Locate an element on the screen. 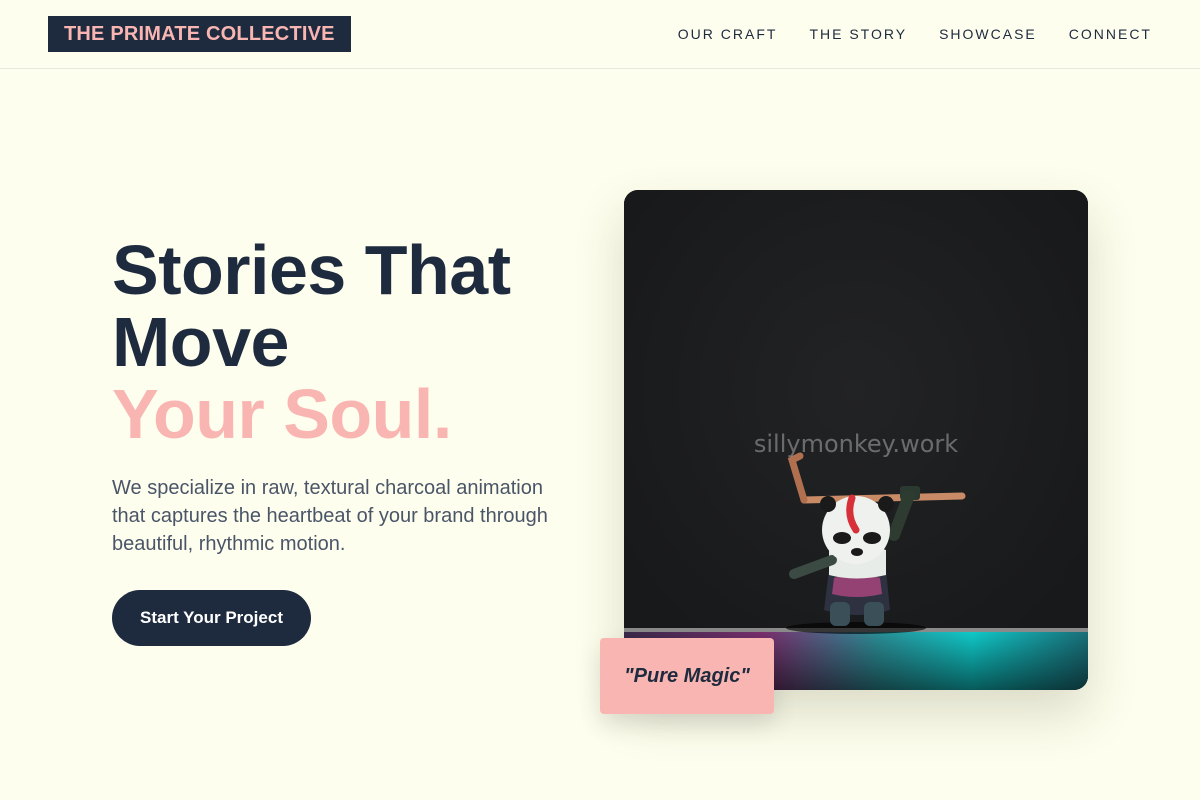 This screenshot has width=1200, height=800. nav-link-connect: CONNECT is located at coordinates (1110, 34).